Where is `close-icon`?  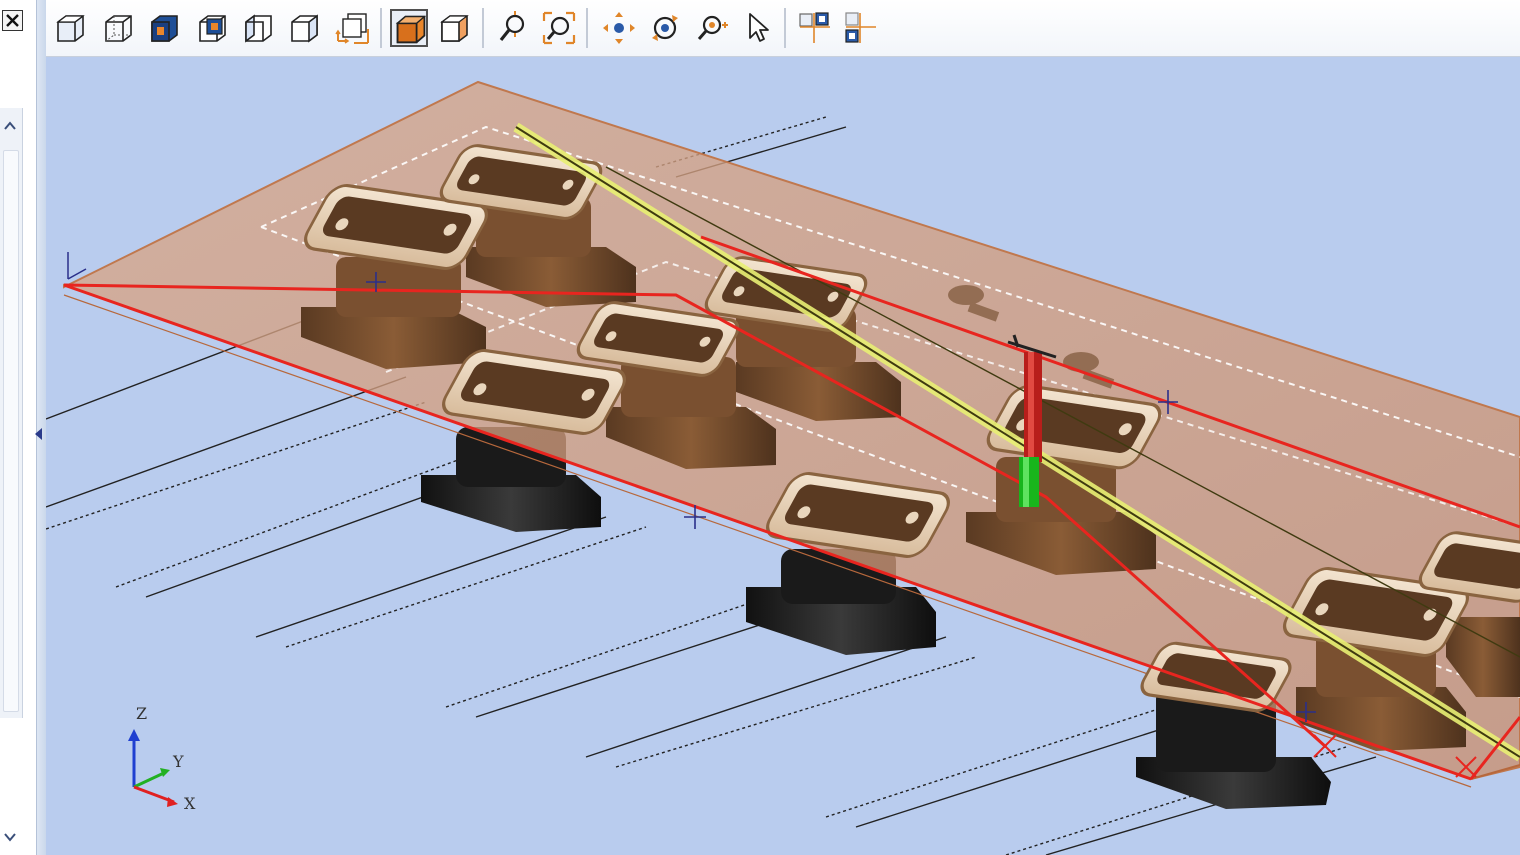 close-icon is located at coordinates (12, 20).